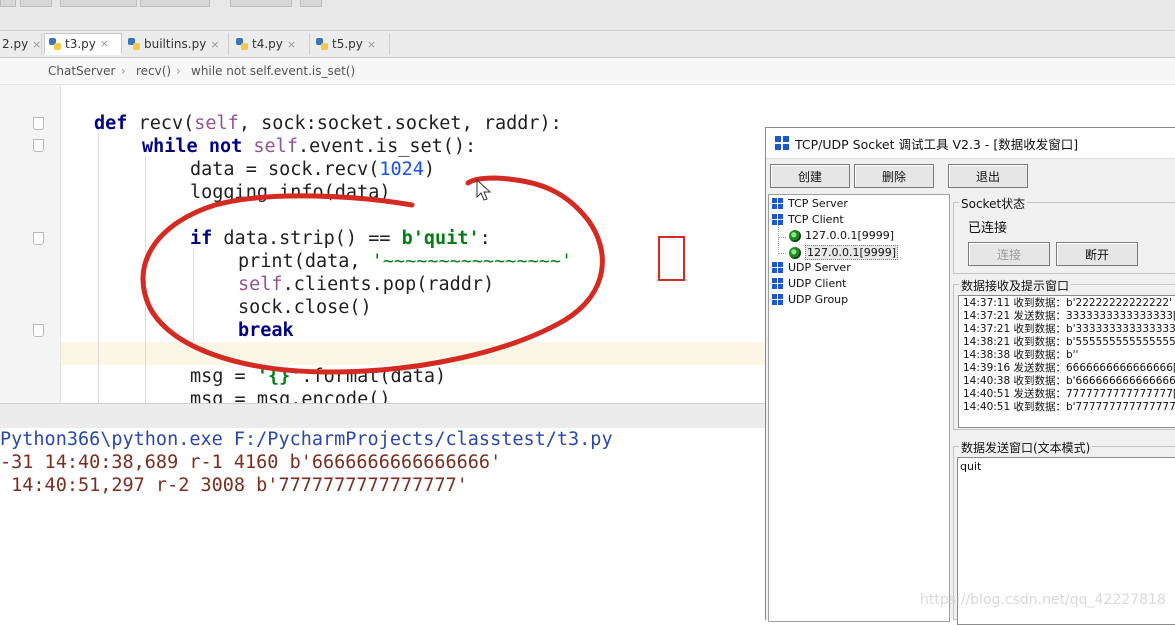 Image resolution: width=1175 pixels, height=625 pixels. What do you see at coordinates (1069, 381) in the screenshot?
I see `log-entry: 14:40:38 收到数据：b'6666666666666666'` at bounding box center [1069, 381].